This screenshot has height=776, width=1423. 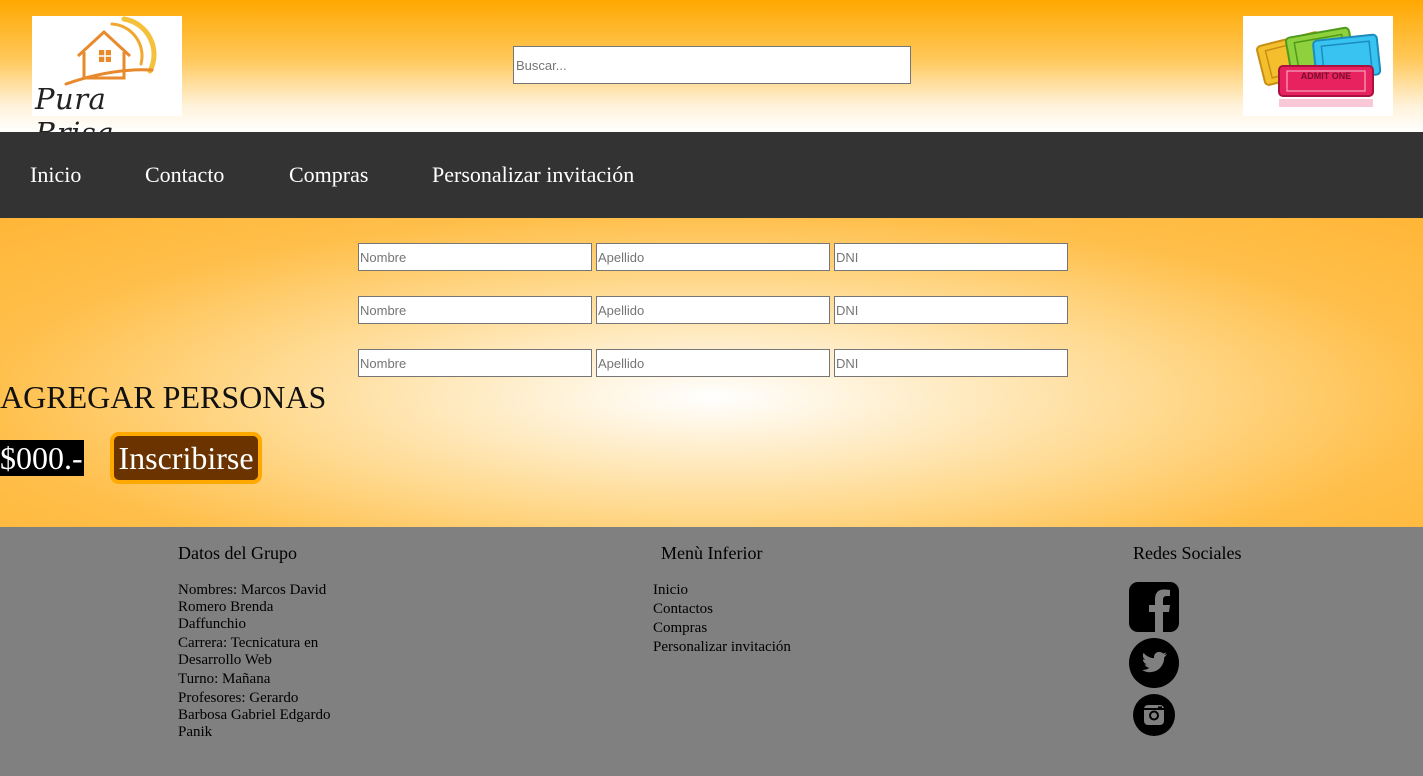 What do you see at coordinates (1326, 76) in the screenshot?
I see `tickets-text: ADMIT ONE` at bounding box center [1326, 76].